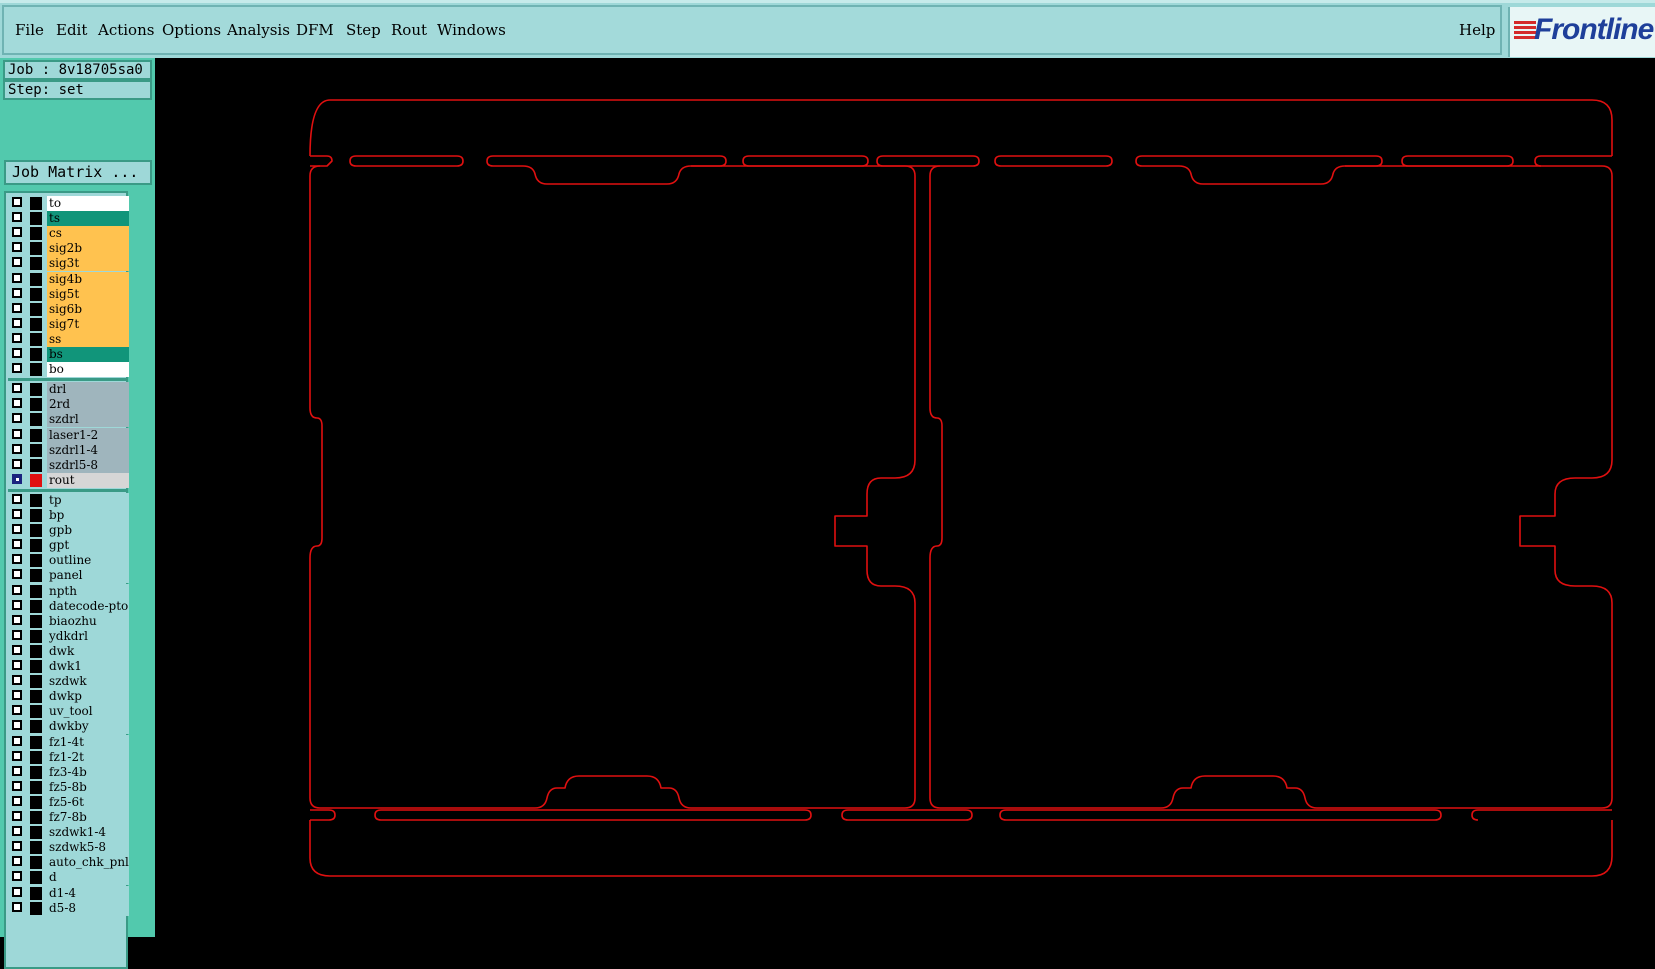 This screenshot has width=1655, height=969. What do you see at coordinates (88, 742) in the screenshot?
I see `layer-name-label: fz1-4t` at bounding box center [88, 742].